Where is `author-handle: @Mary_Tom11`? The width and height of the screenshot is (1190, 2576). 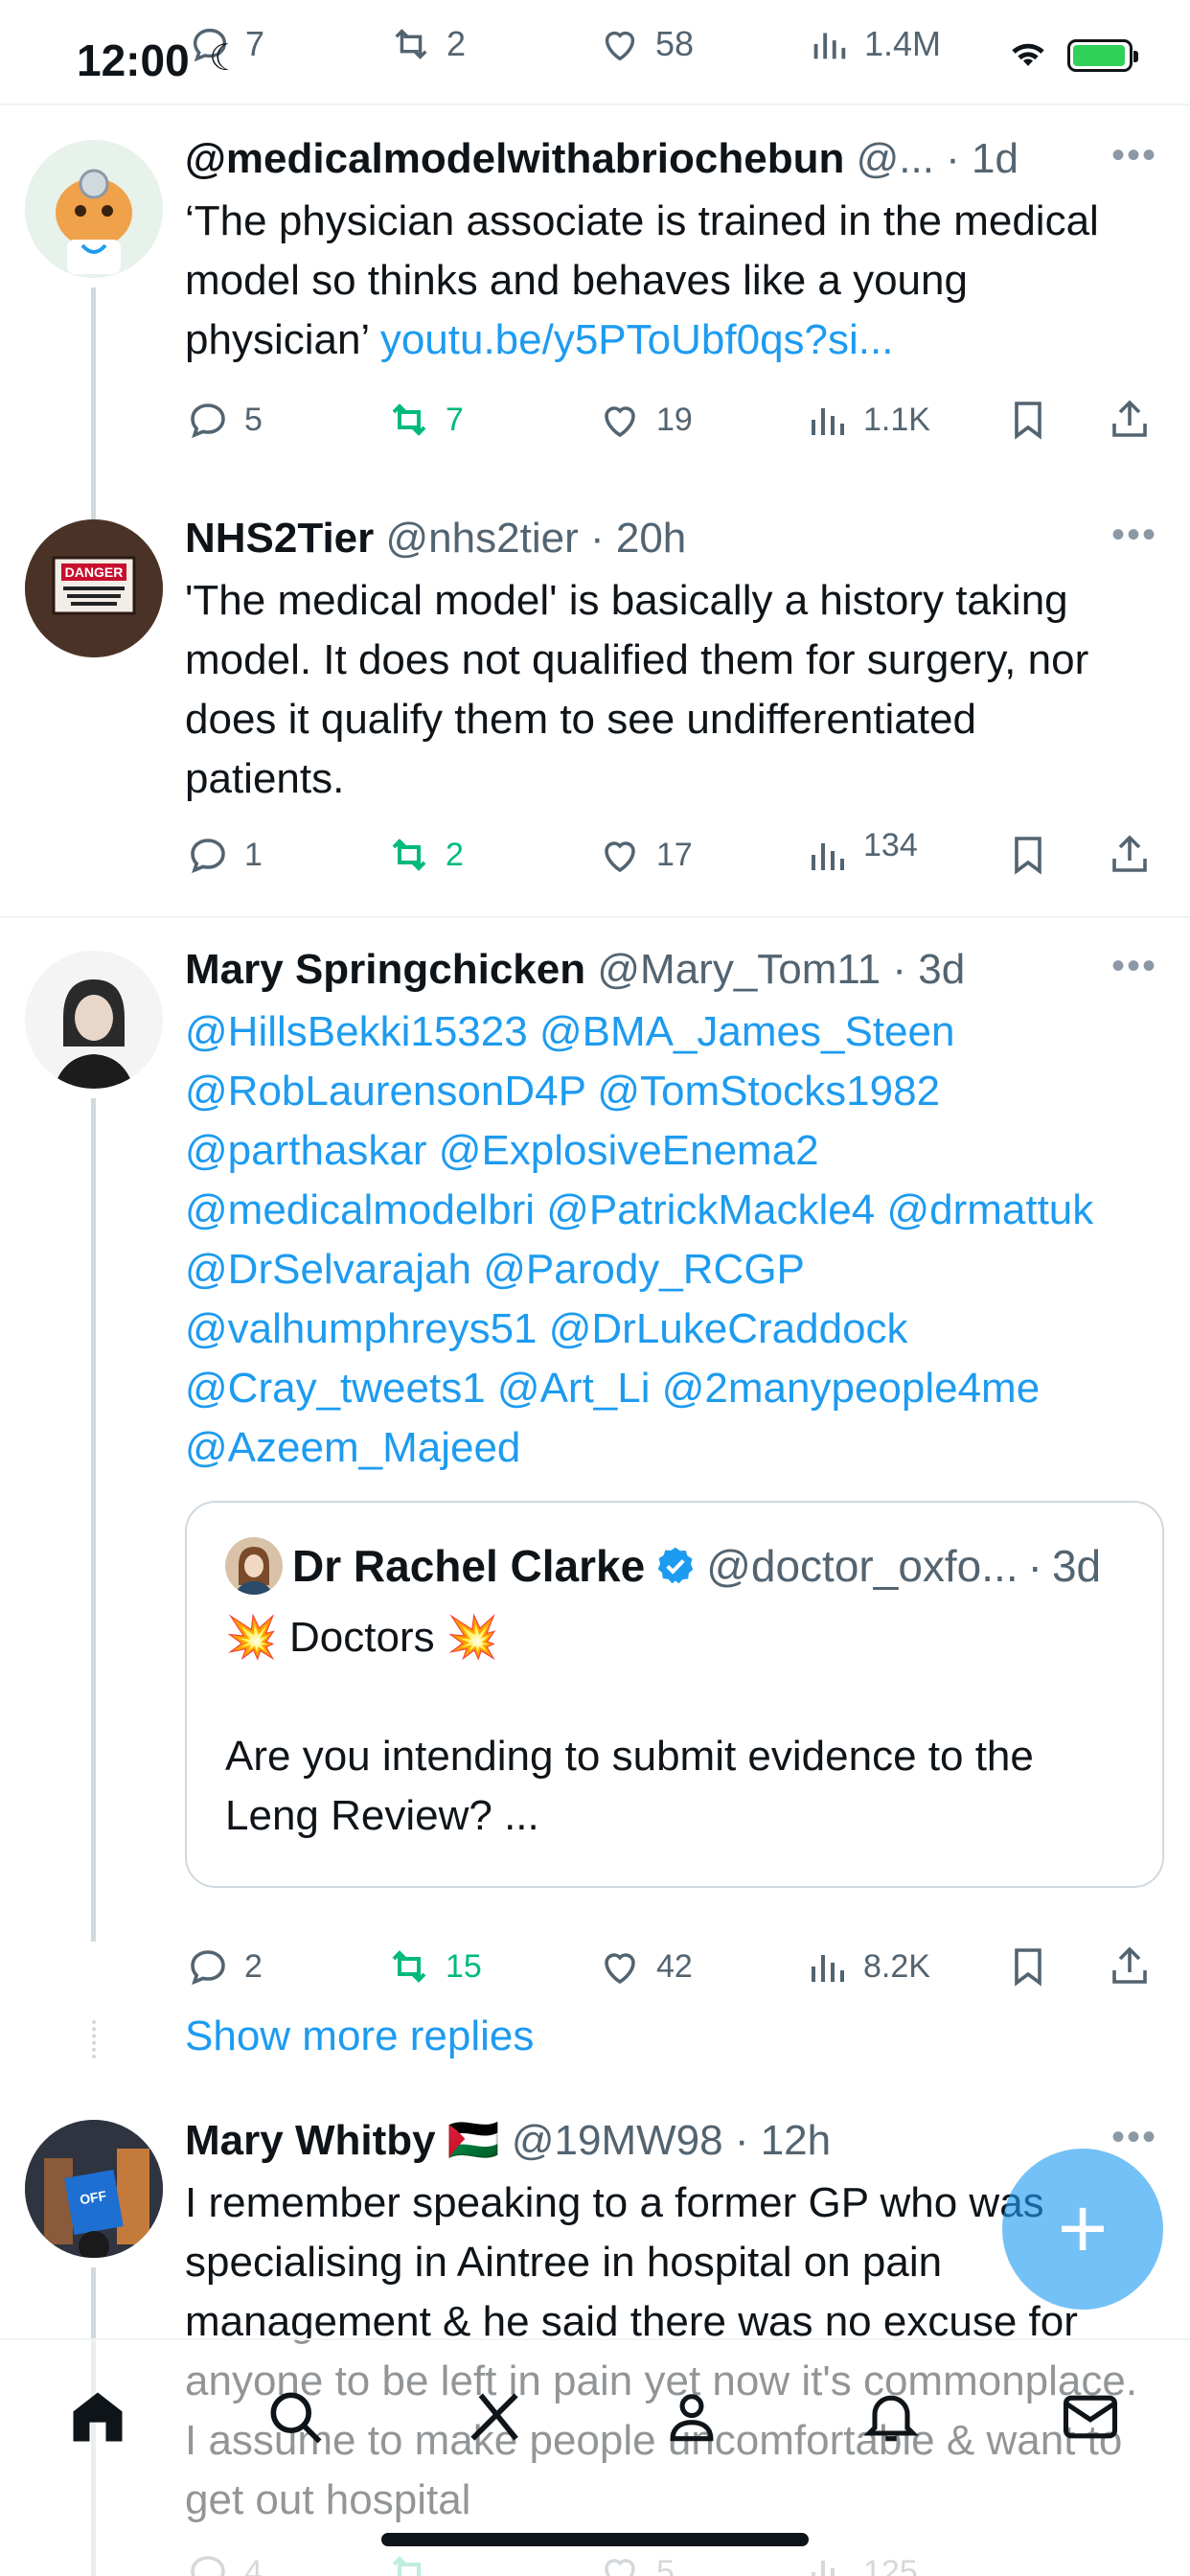 author-handle: @Mary_Tom11 is located at coordinates (739, 969).